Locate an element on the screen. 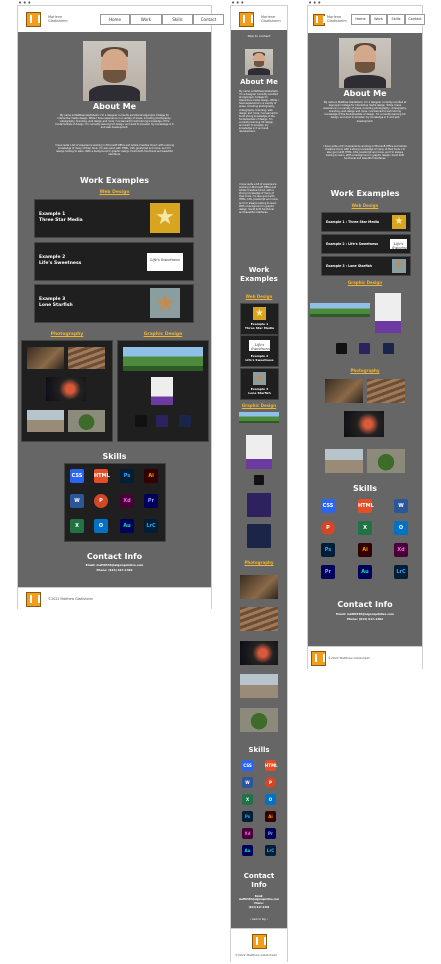  about-title: About Me is located at coordinates (114, 106).